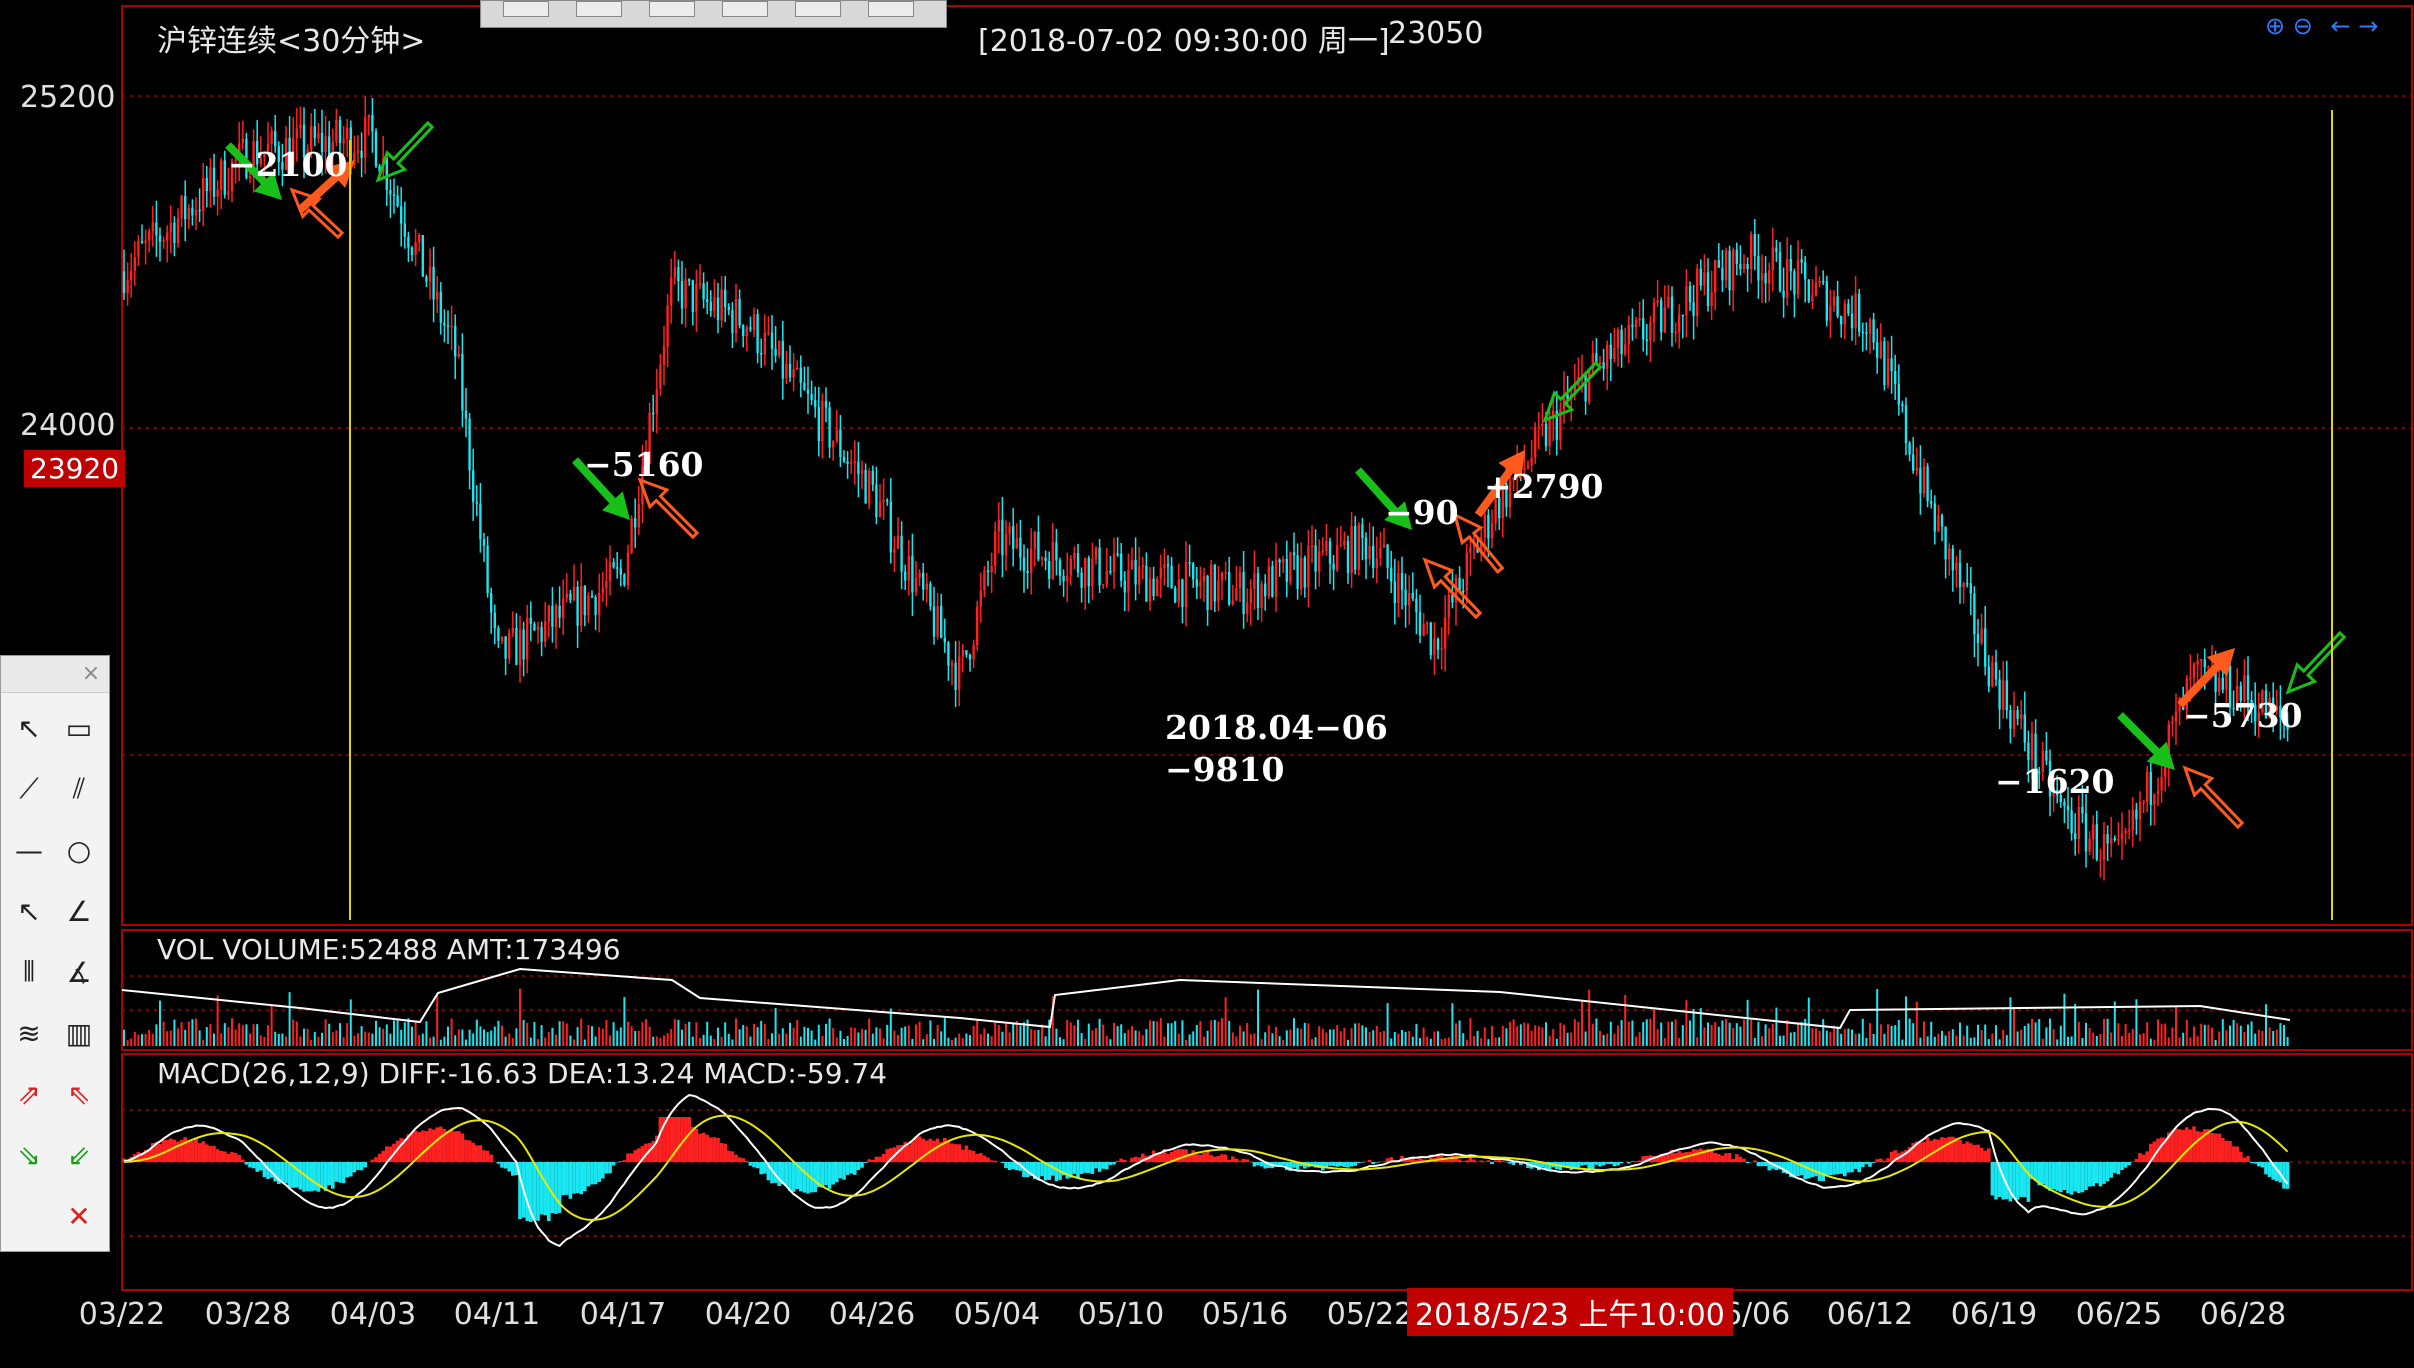  What do you see at coordinates (2275, 26) in the screenshot?
I see `zoom-in-icon: ⊕` at bounding box center [2275, 26].